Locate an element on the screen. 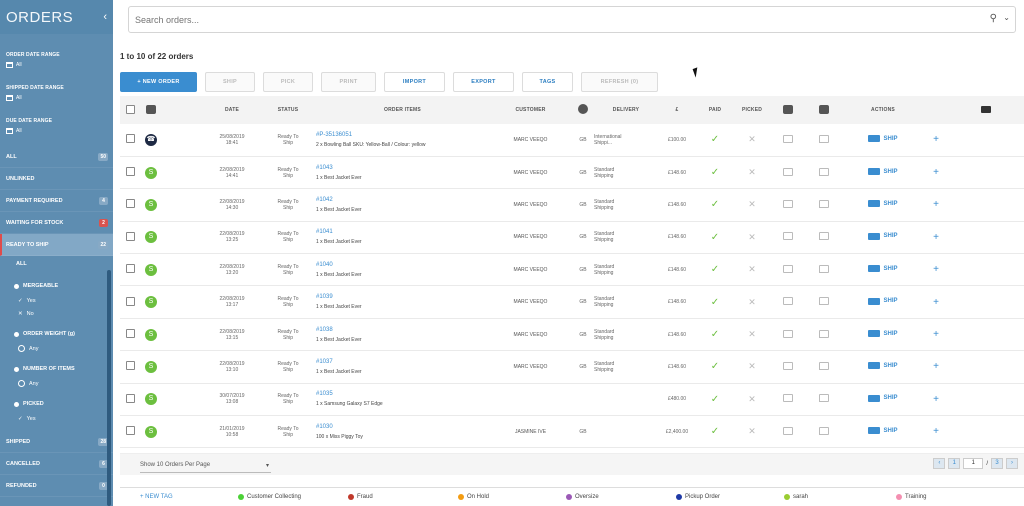 This screenshot has width=1024, height=506. tags-button: TAGS is located at coordinates (547, 82).